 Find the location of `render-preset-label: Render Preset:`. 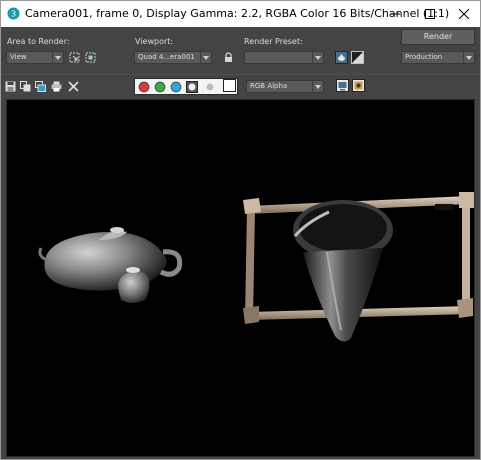

render-preset-label: Render Preset: is located at coordinates (273, 41).